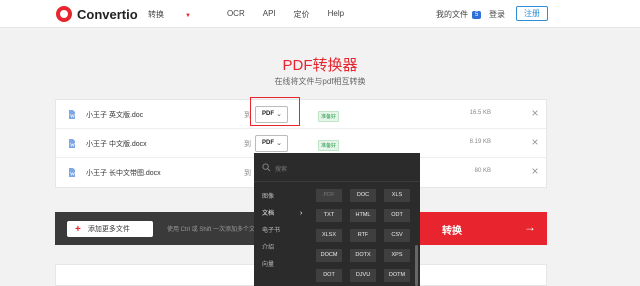  What do you see at coordinates (532, 13) in the screenshot?
I see `signup-button: 注册` at bounding box center [532, 13].